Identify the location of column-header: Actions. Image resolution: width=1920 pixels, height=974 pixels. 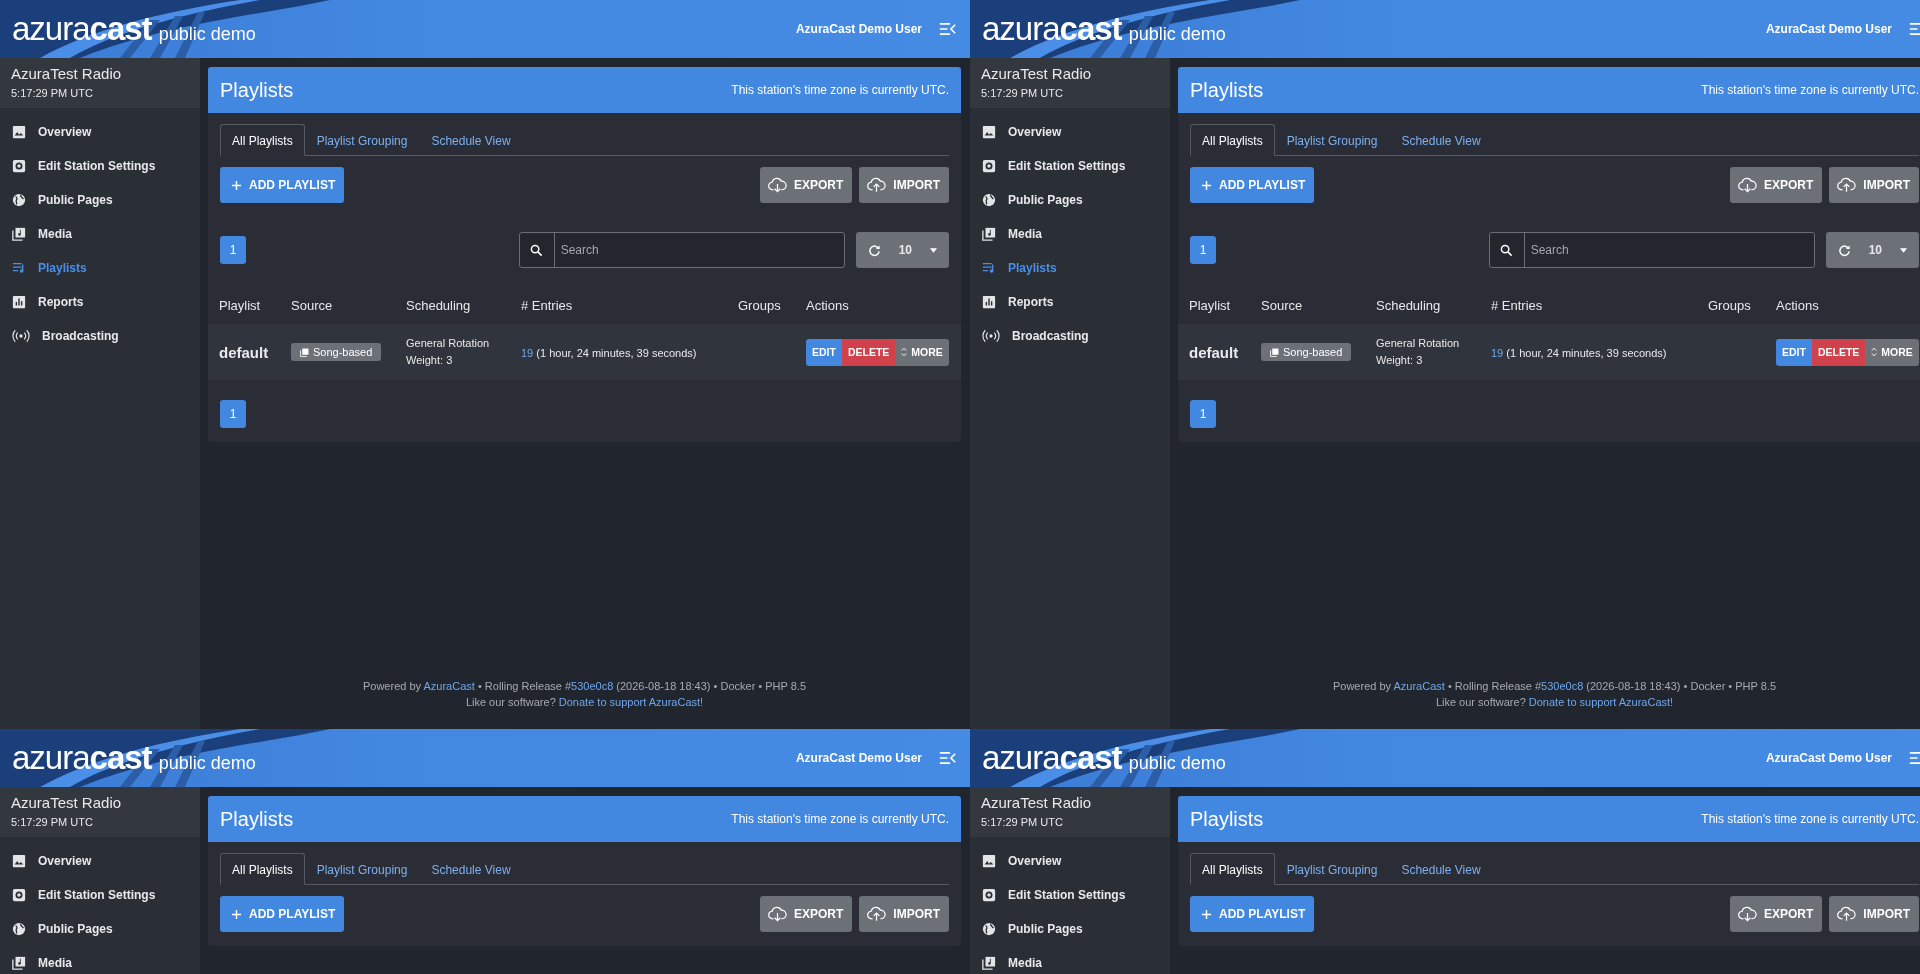
(1797, 305).